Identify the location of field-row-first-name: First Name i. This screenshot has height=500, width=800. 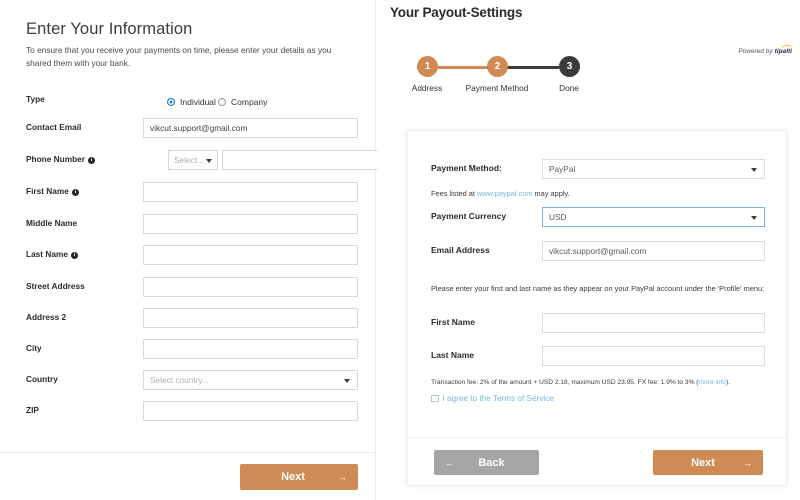
(192, 193).